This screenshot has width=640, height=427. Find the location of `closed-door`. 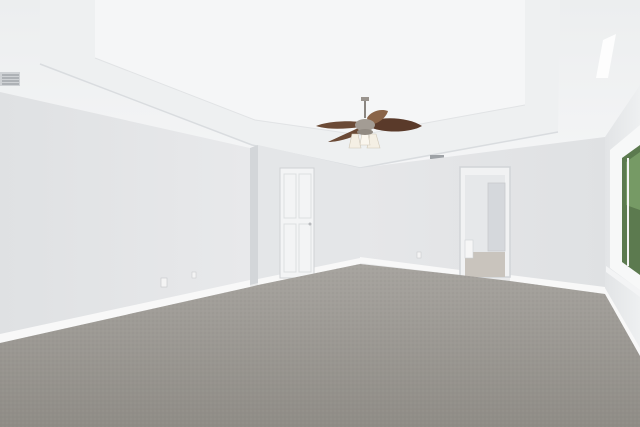

closed-door is located at coordinates (297, 223).